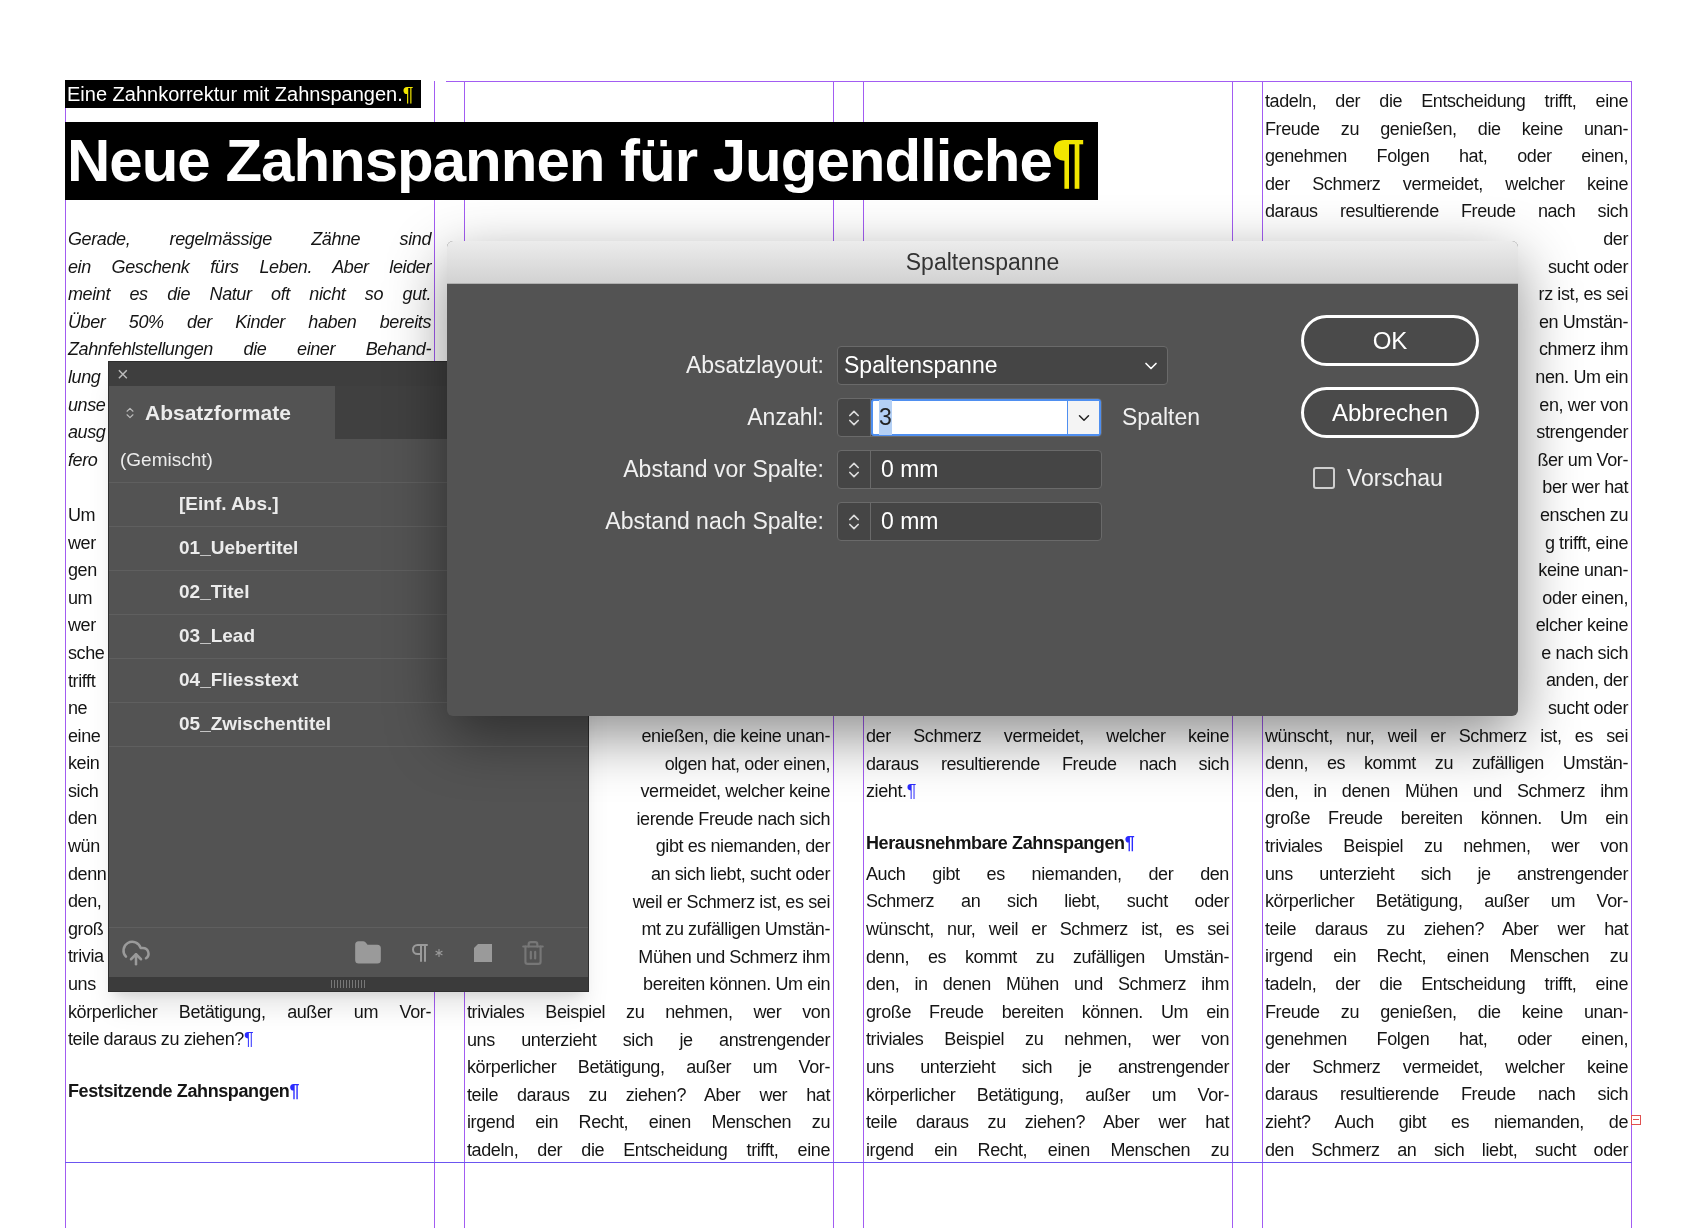 This screenshot has width=1700, height=1228. Describe the element at coordinates (1583, 295) in the screenshot. I see `text-line: rz ist, es sei` at that location.